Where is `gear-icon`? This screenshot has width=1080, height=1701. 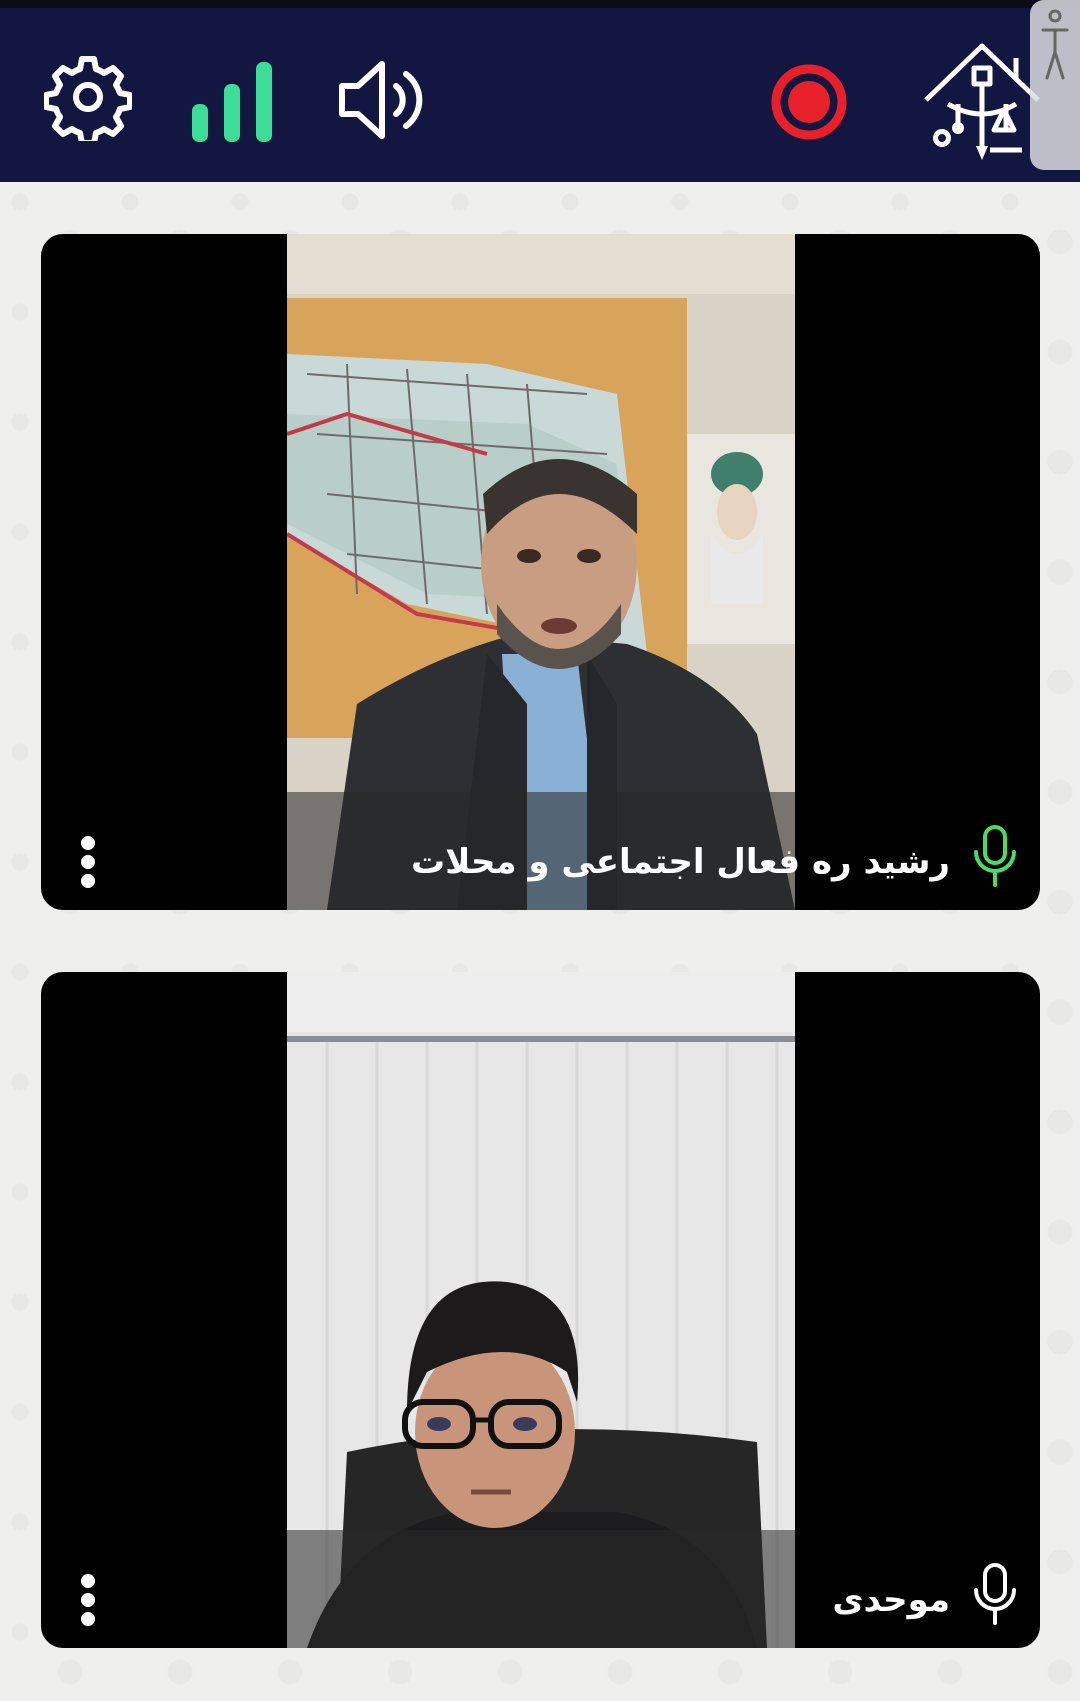 gear-icon is located at coordinates (88, 97).